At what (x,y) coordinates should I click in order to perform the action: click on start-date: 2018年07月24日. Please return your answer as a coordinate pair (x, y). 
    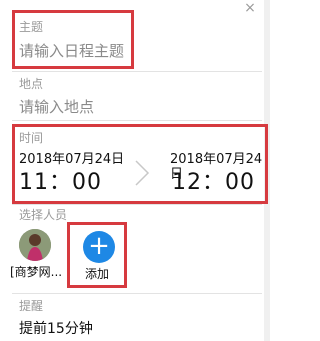
    Looking at the image, I should click on (71, 159).